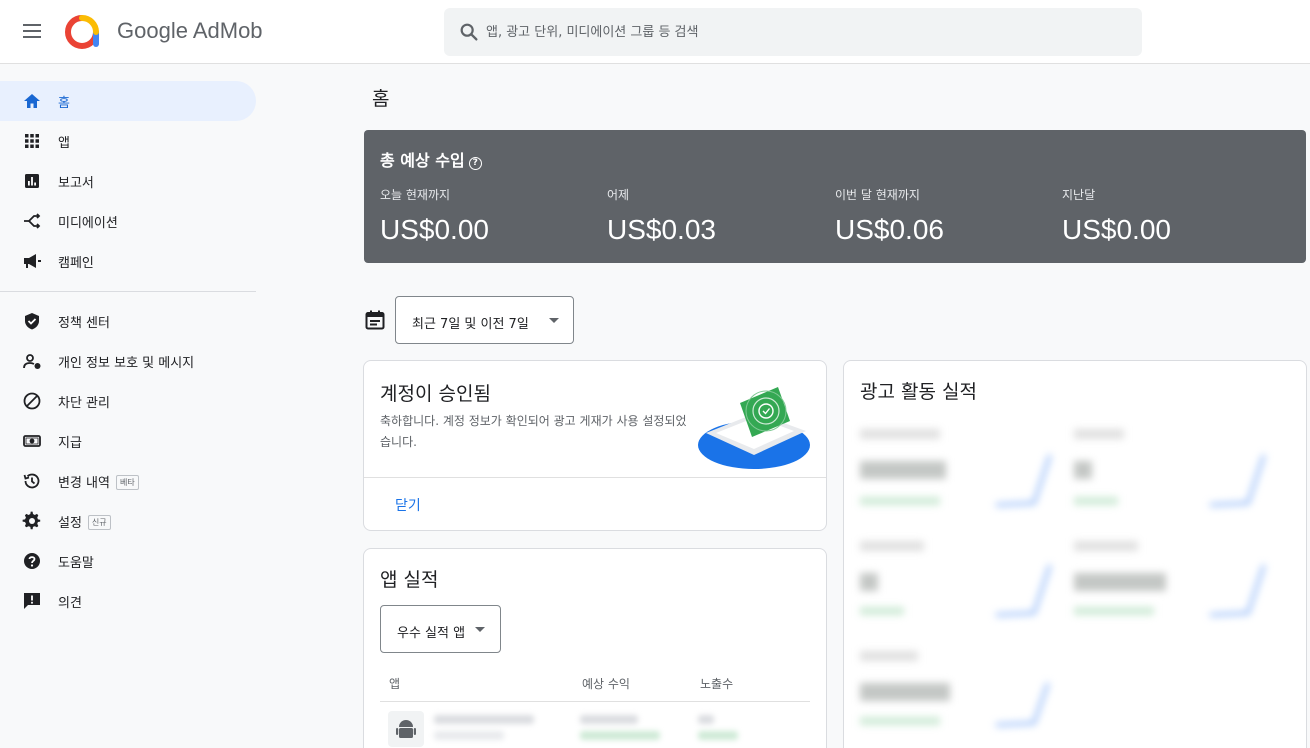 Image resolution: width=1310 pixels, height=748 pixels. Describe the element at coordinates (128, 441) in the screenshot. I see `sidebar-item-payments: 지급` at that location.